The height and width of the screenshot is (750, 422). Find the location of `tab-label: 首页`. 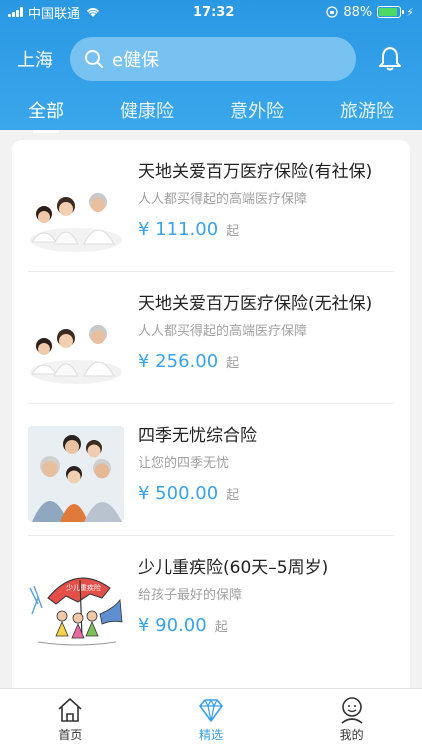

tab-label: 首页 is located at coordinates (70, 735).